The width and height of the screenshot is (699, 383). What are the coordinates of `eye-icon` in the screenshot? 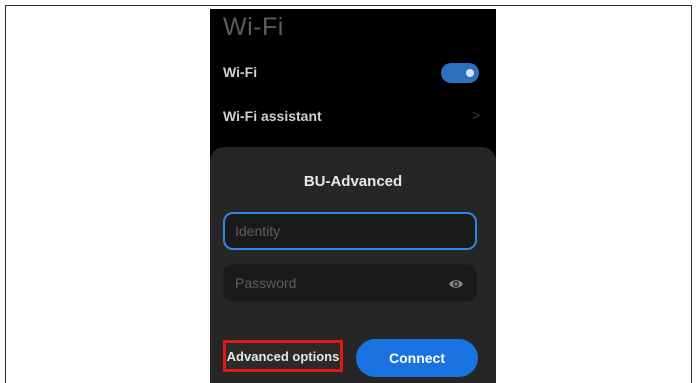 It's located at (456, 284).